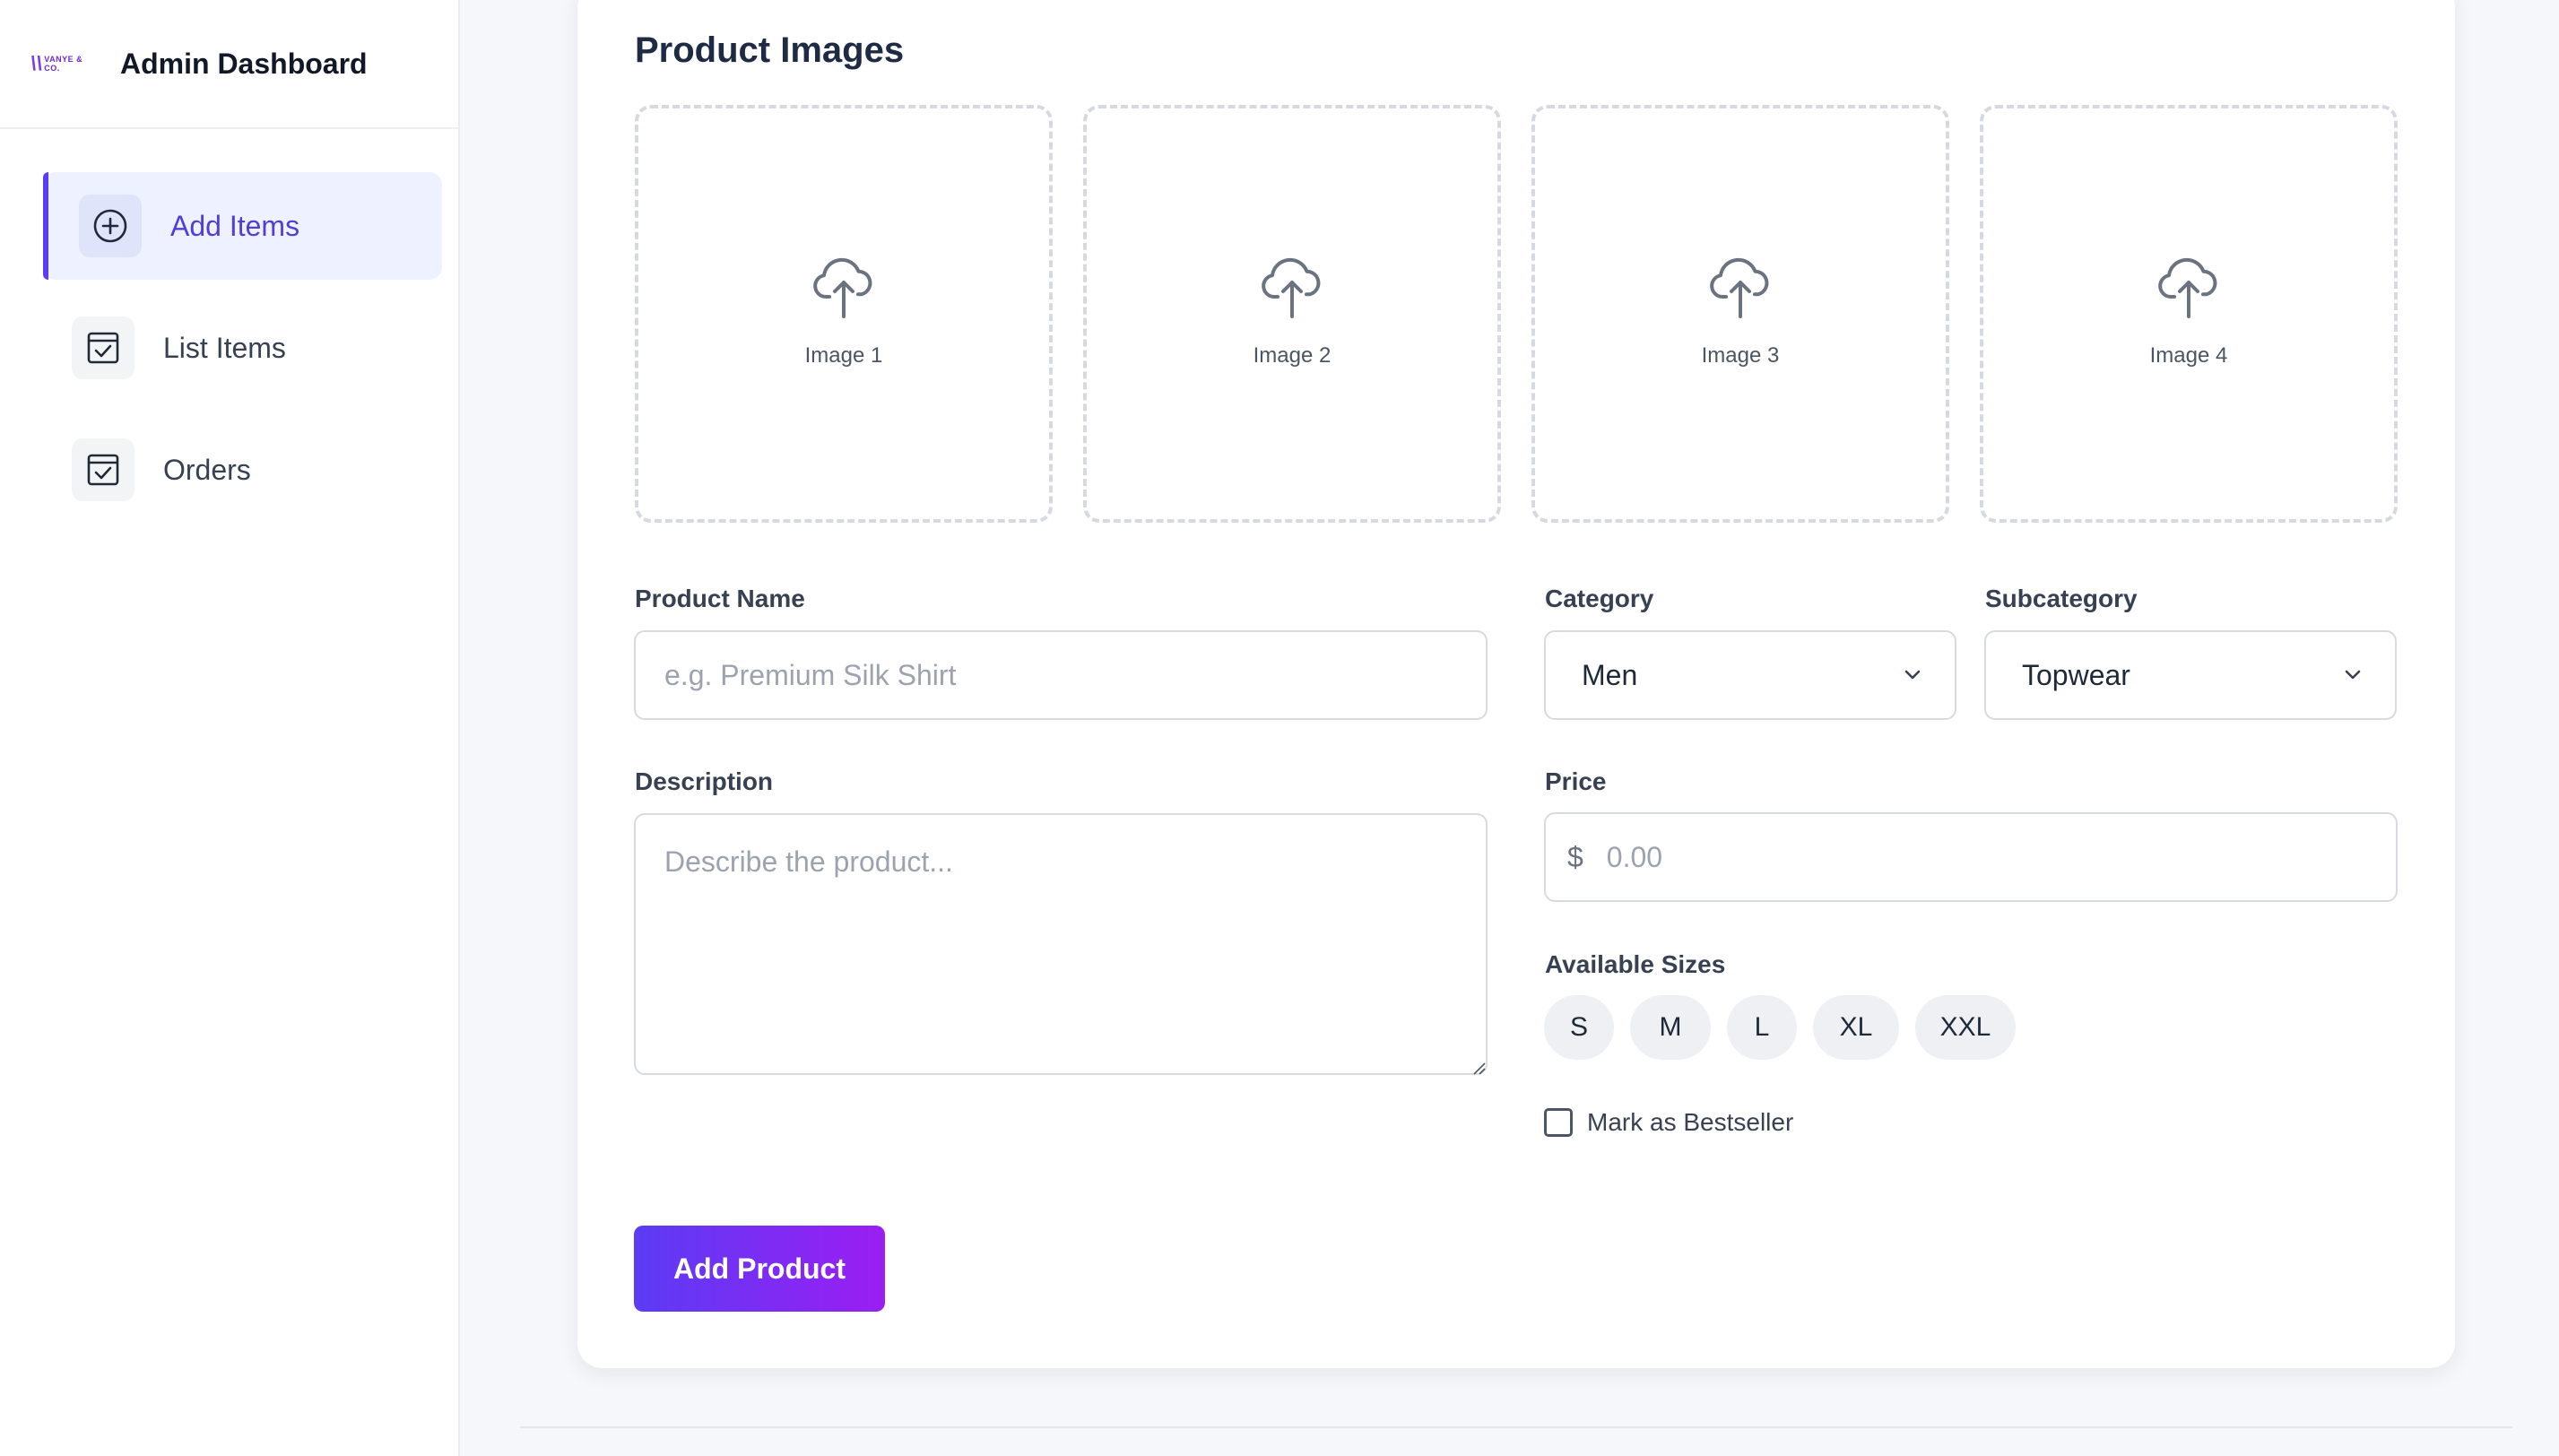 Image resolution: width=2559 pixels, height=1456 pixels. Describe the element at coordinates (1762, 1027) in the screenshot. I see `size-chip-l: L` at that location.